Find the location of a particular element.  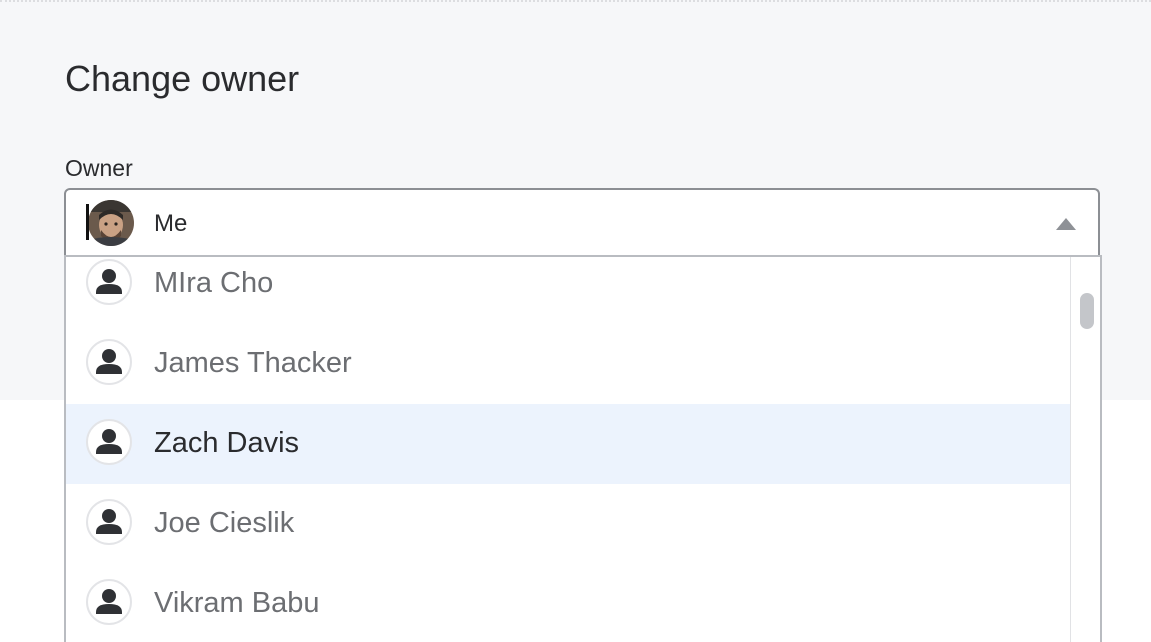

owner-select: Me is located at coordinates (582, 222).